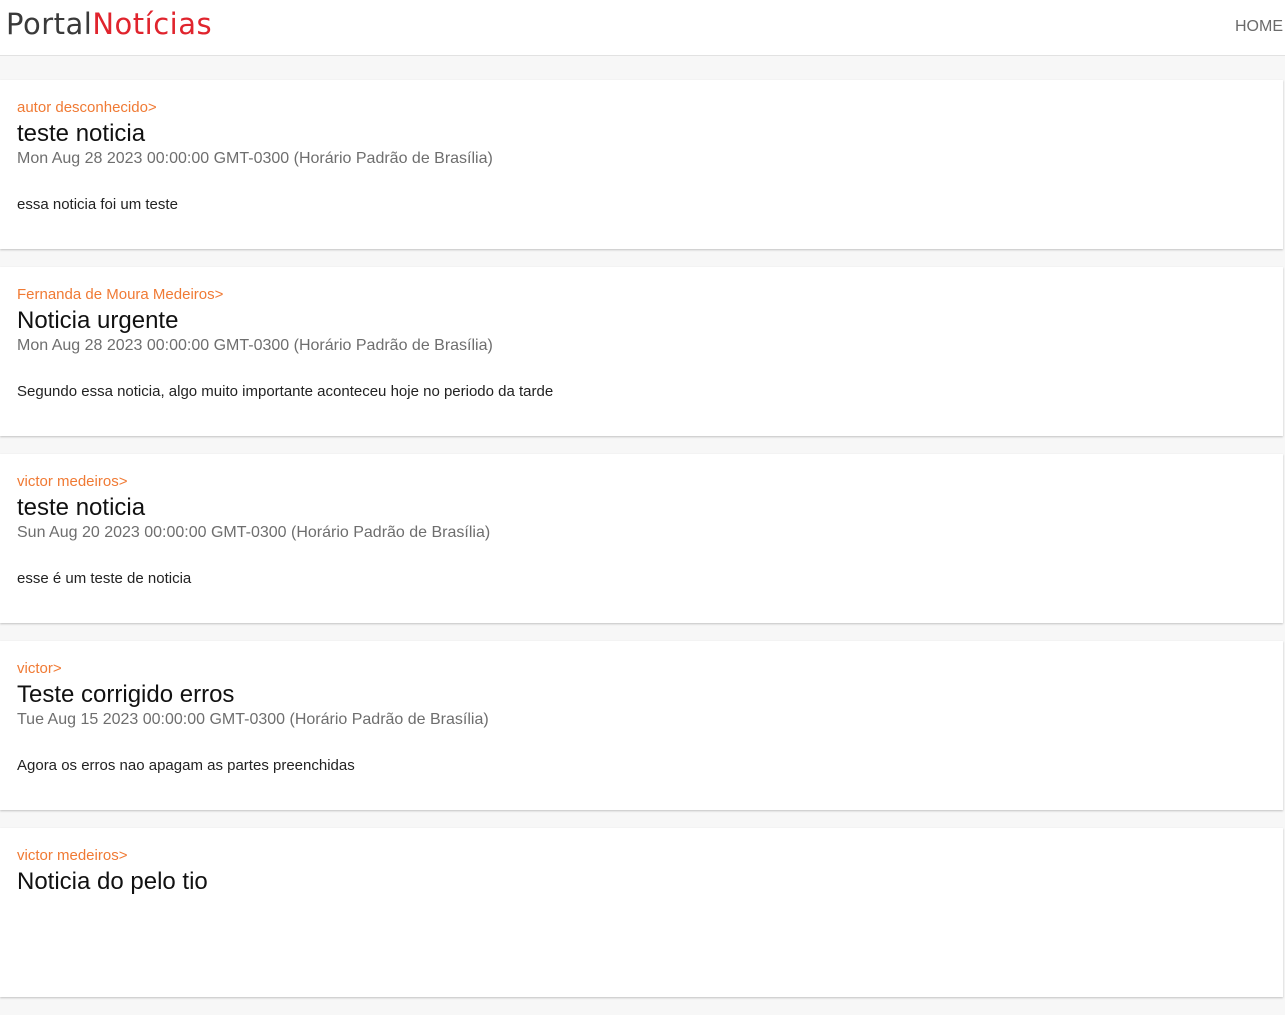 The height and width of the screenshot is (1015, 1285). Describe the element at coordinates (104, 578) in the screenshot. I see `news-body: esse é um teste de noticia` at that location.